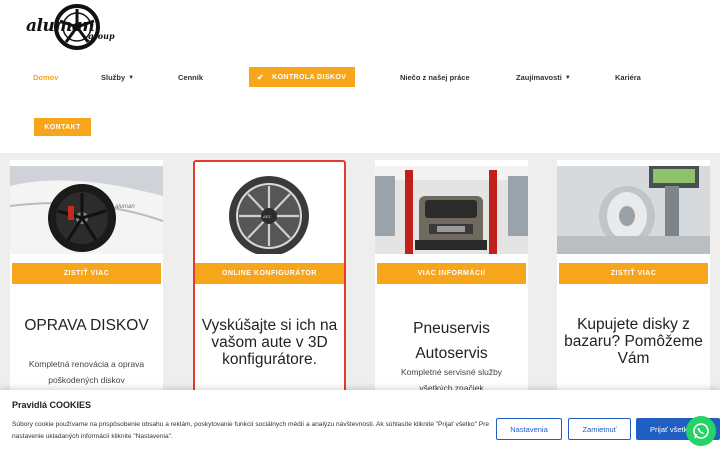 The width and height of the screenshot is (720, 450). Describe the element at coordinates (633, 341) in the screenshot. I see `card-used-discs-title: Kupujete disky z bazaru? Pomôžeme Vám` at that location.